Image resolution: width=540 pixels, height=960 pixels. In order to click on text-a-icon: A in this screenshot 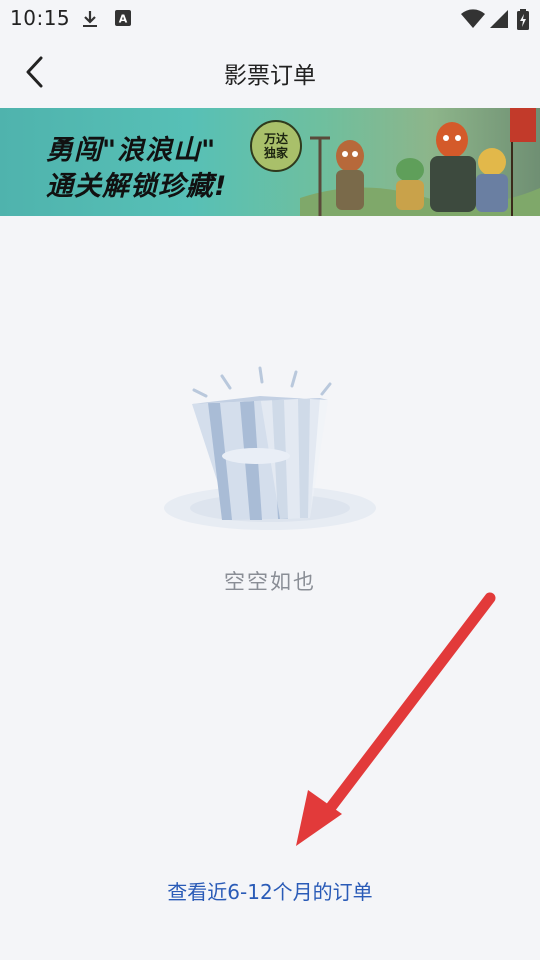, I will do `click(123, 20)`.